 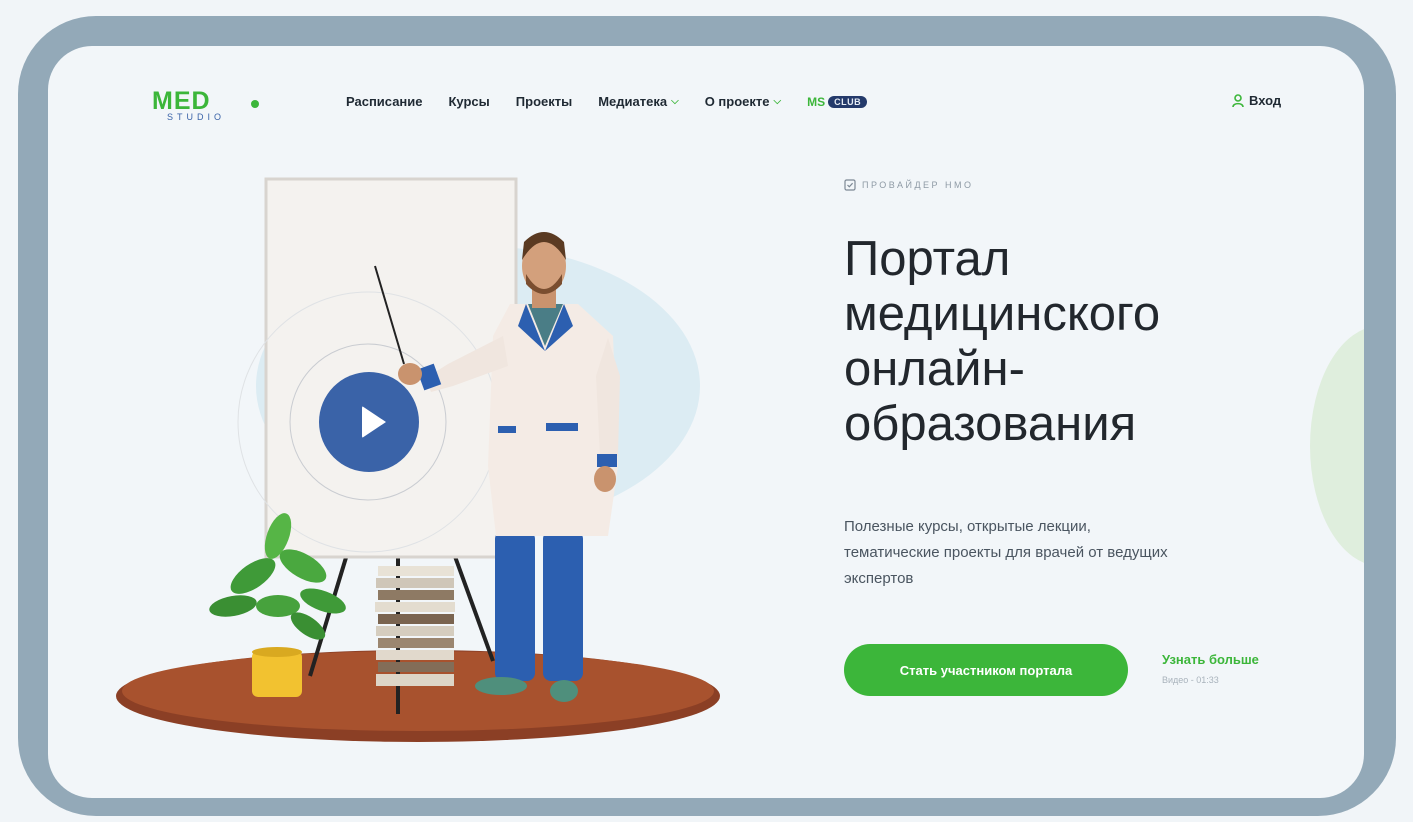 I want to click on subtitle-line: Полезные курсы, открытые лекции,, so click(x=967, y=526).